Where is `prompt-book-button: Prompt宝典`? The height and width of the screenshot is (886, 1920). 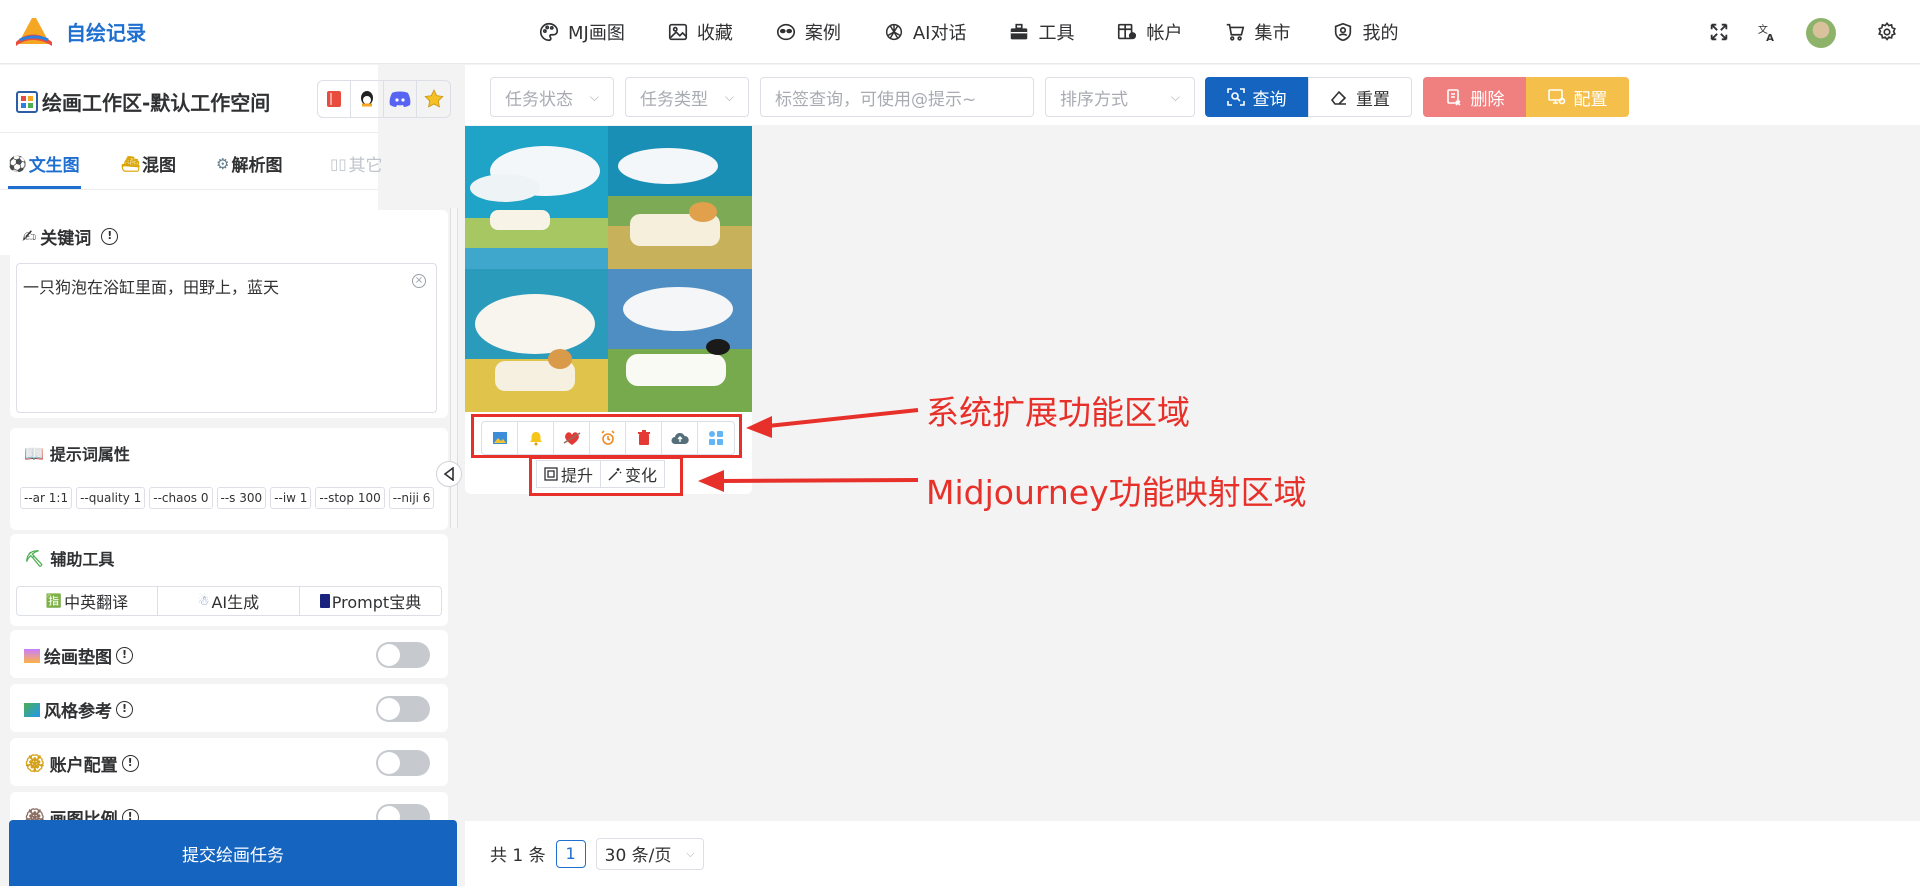 prompt-book-button: Prompt宝典 is located at coordinates (371, 601).